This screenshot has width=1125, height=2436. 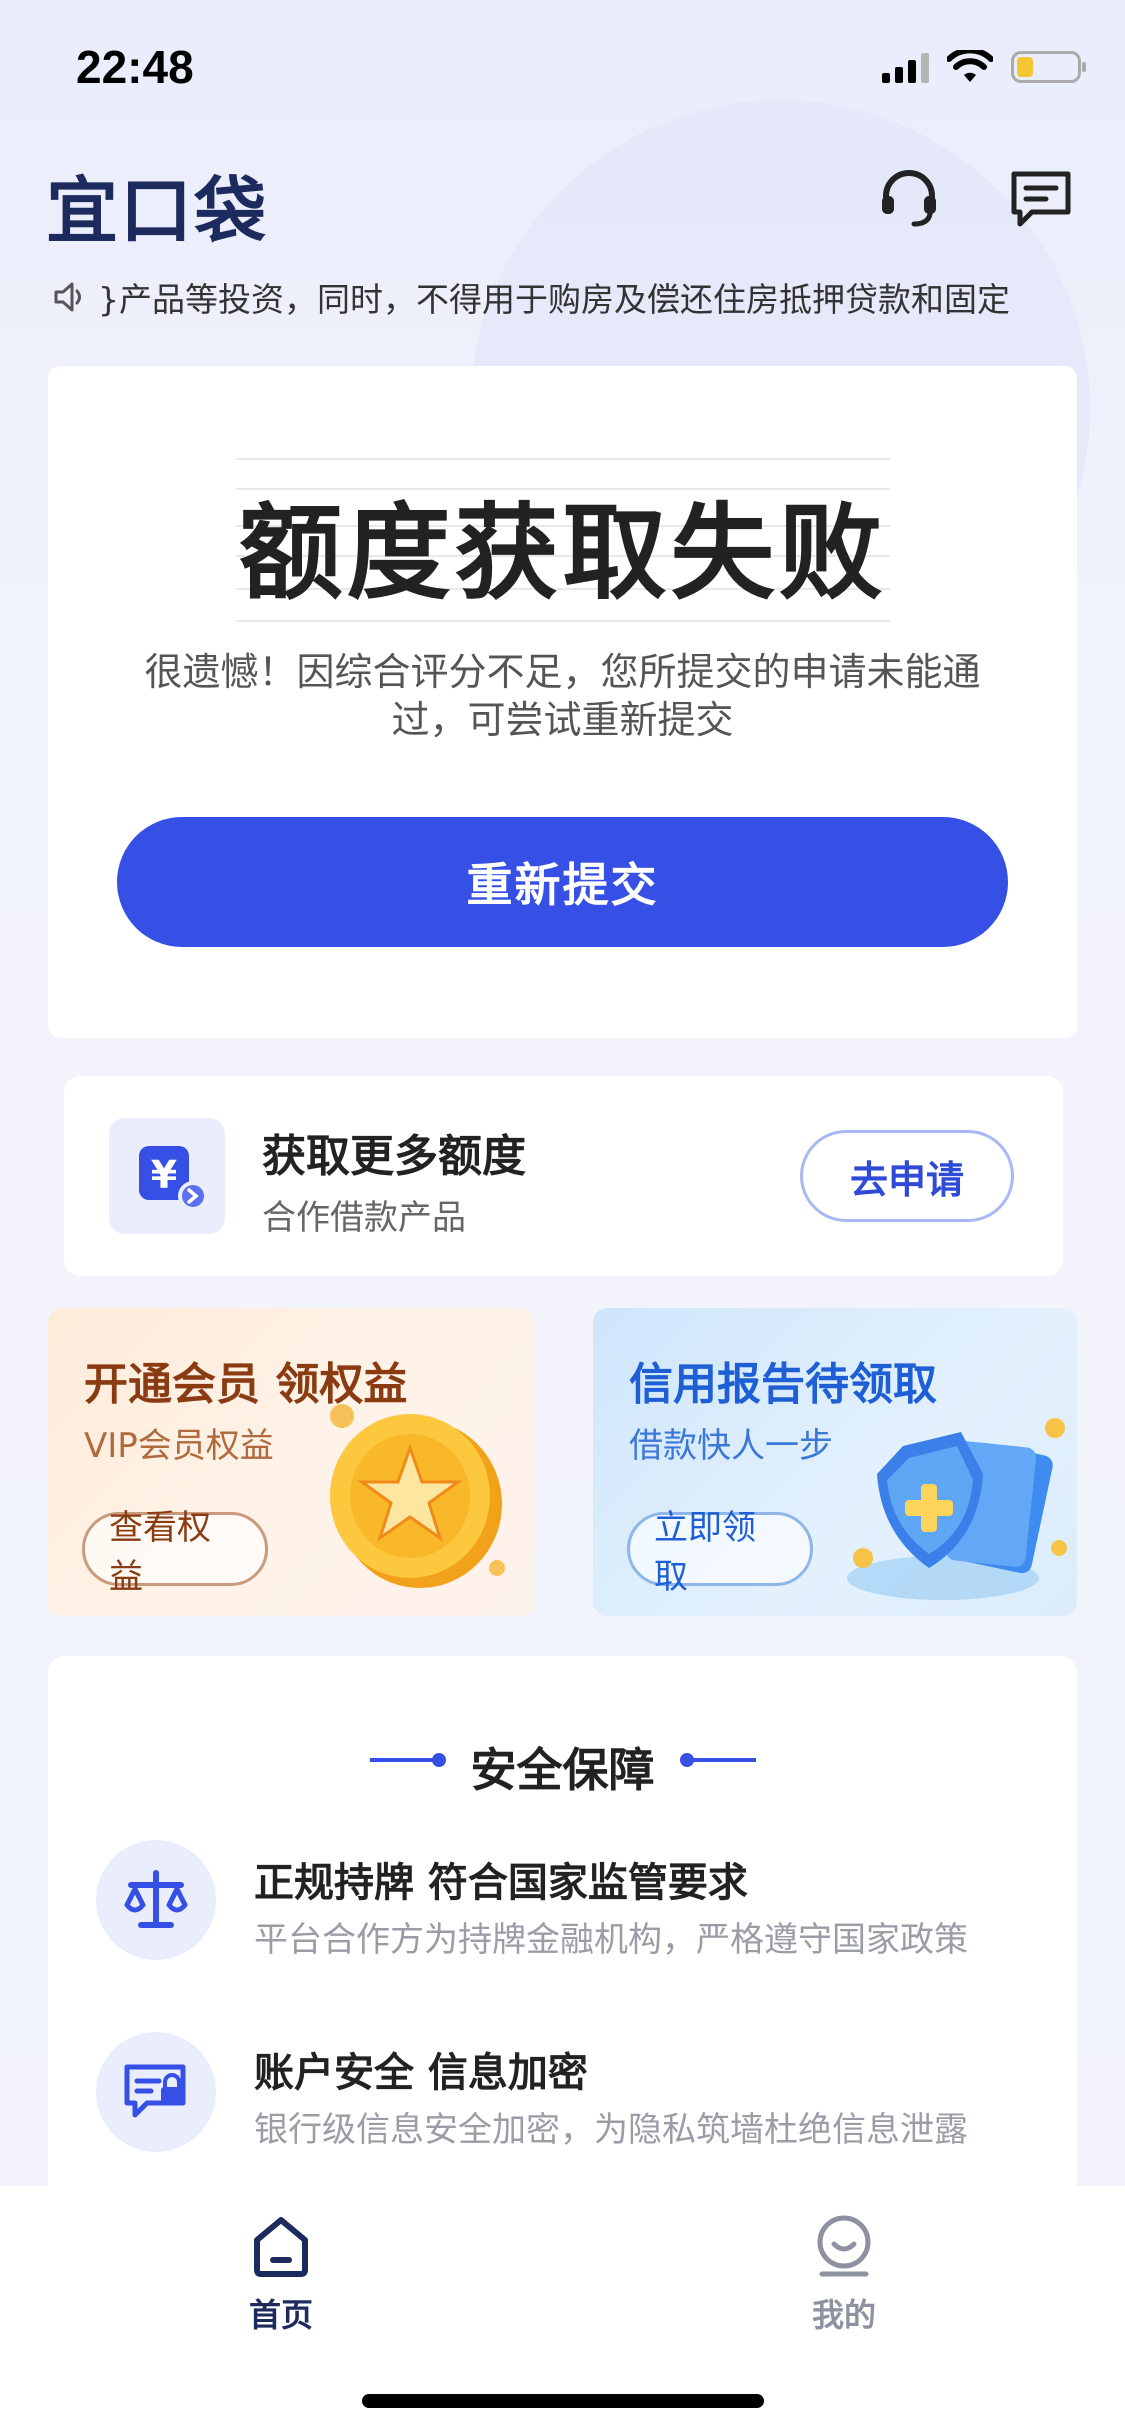 I want to click on title-line-bottom, so click(x=563, y=621).